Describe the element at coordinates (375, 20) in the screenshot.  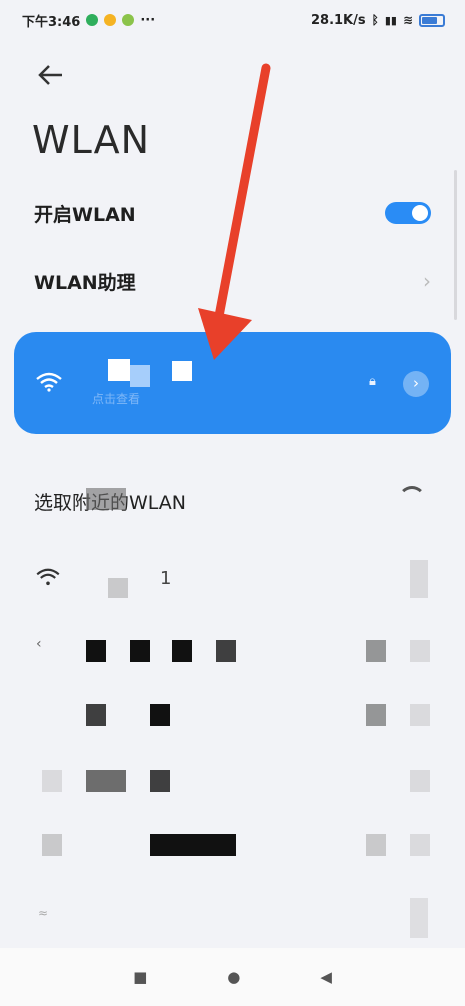
I see `bluetooth-icon: ᛒ` at that location.